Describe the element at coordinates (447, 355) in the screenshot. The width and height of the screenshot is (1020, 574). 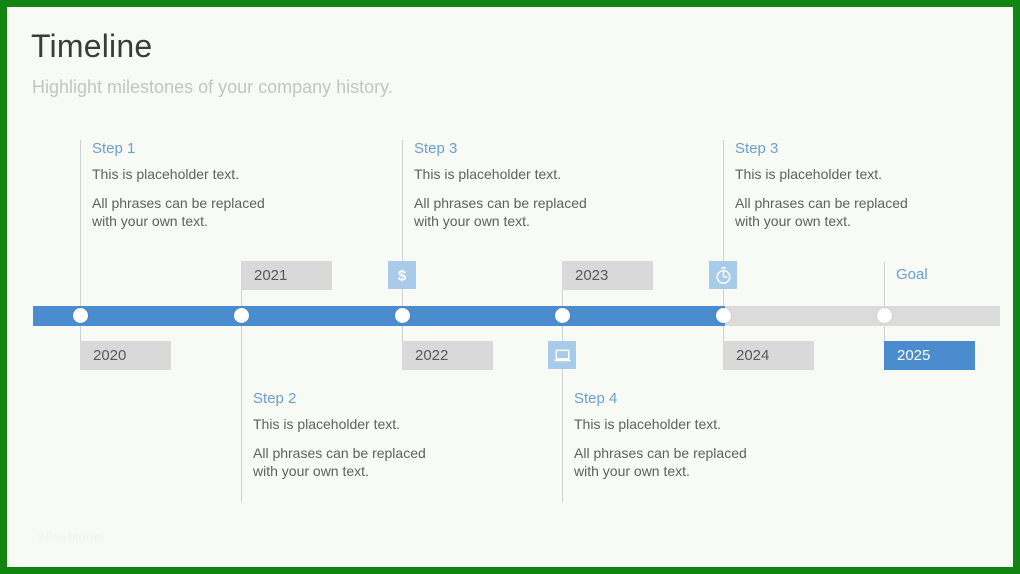
I see `year-box-2022: 2022` at that location.